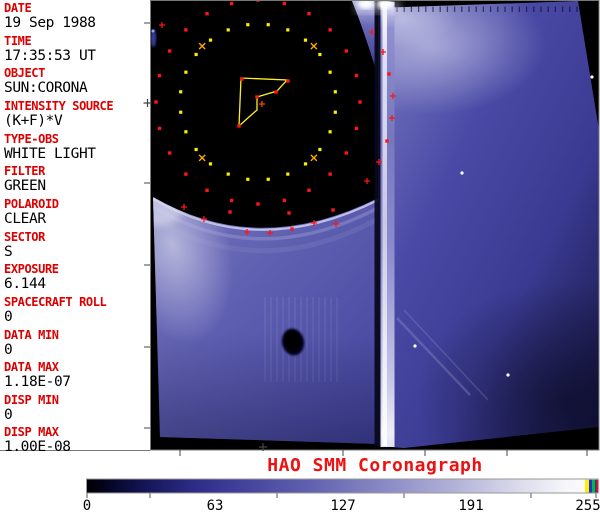  Describe the element at coordinates (55, 310) in the screenshot. I see `metadata-field-spacecraft-roll: SPACECRAFT ROLL 0` at that location.